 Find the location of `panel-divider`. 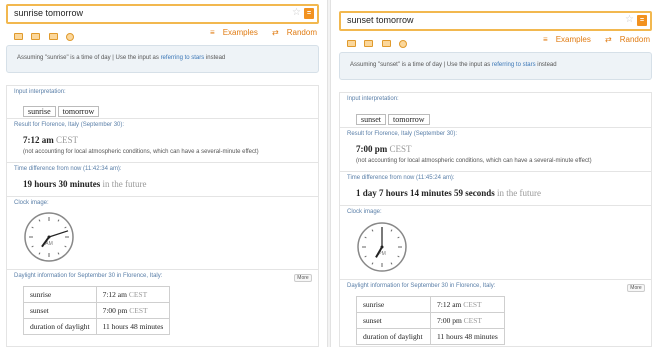

panel-divider is located at coordinates (329, 173).